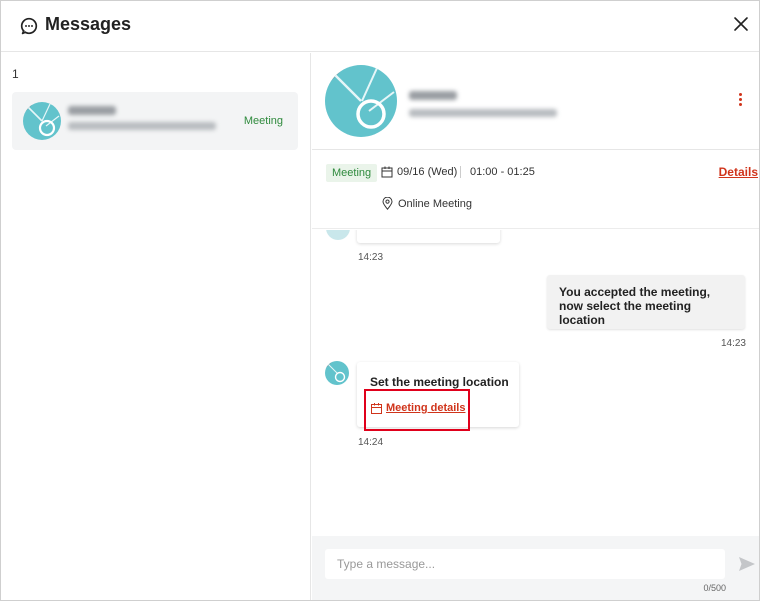  What do you see at coordinates (741, 24) in the screenshot?
I see `close-icon` at bounding box center [741, 24].